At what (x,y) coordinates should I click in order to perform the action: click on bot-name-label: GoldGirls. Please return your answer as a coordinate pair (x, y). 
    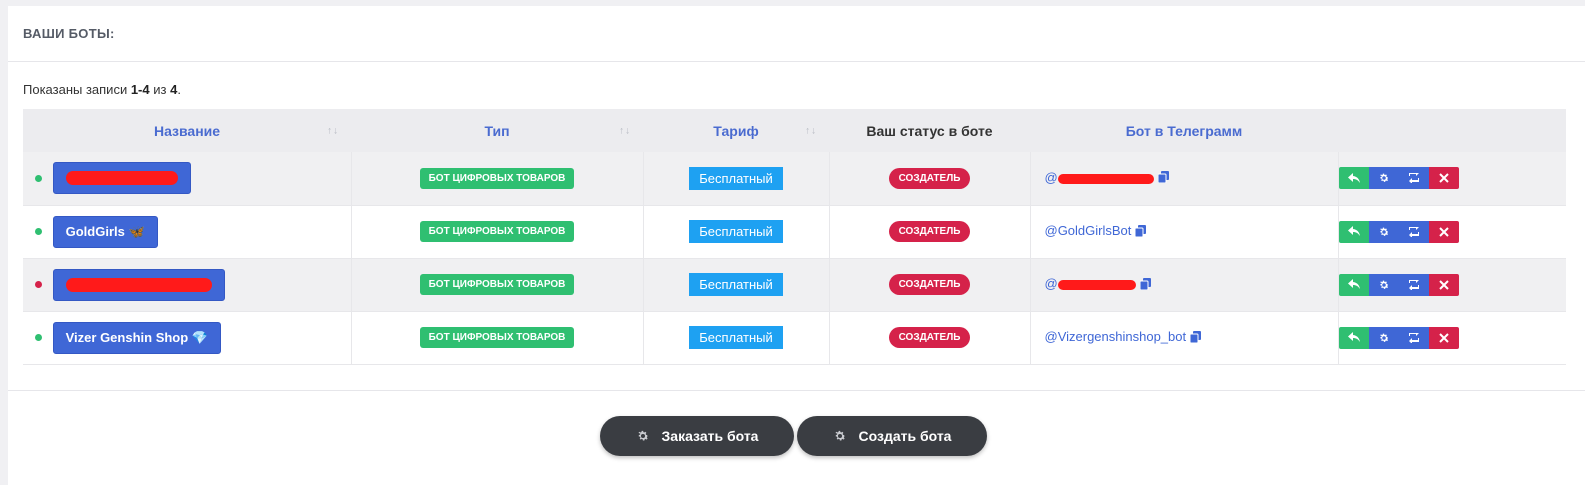
    Looking at the image, I should click on (95, 231).